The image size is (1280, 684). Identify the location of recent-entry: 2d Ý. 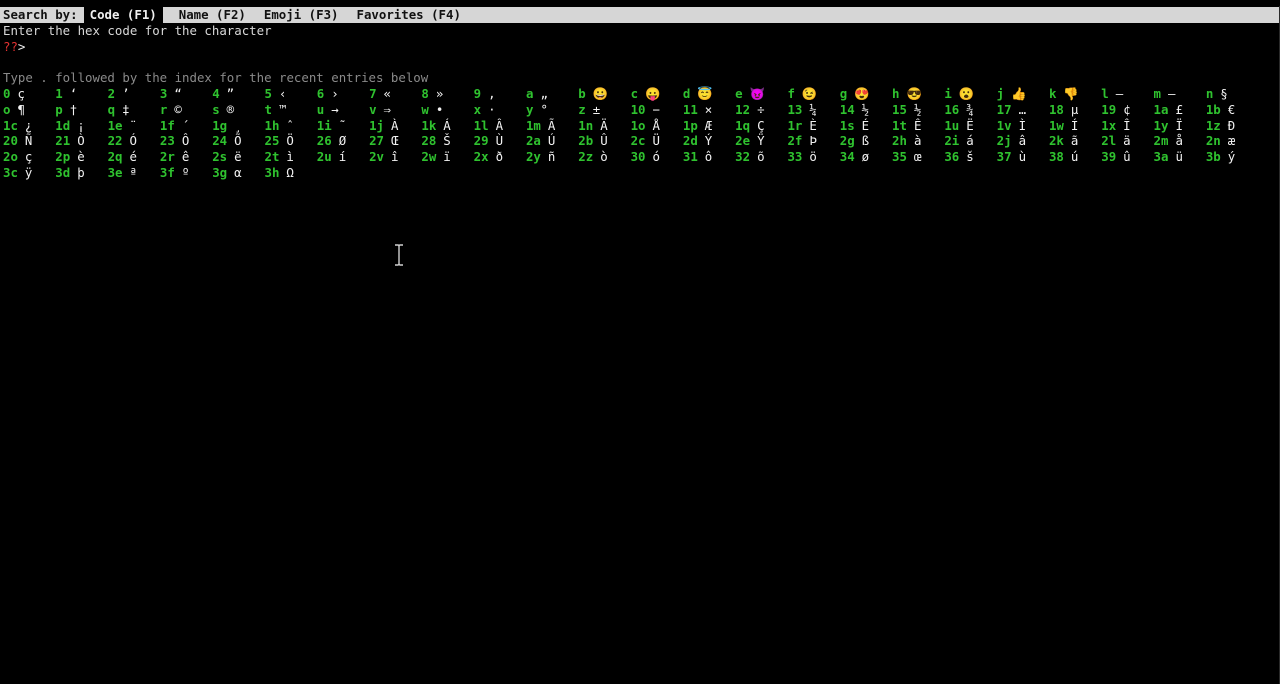
(709, 141).